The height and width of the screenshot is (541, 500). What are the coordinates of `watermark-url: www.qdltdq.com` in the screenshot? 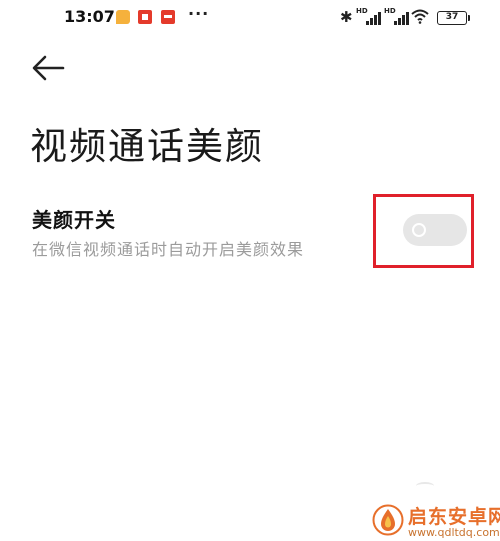 It's located at (454, 532).